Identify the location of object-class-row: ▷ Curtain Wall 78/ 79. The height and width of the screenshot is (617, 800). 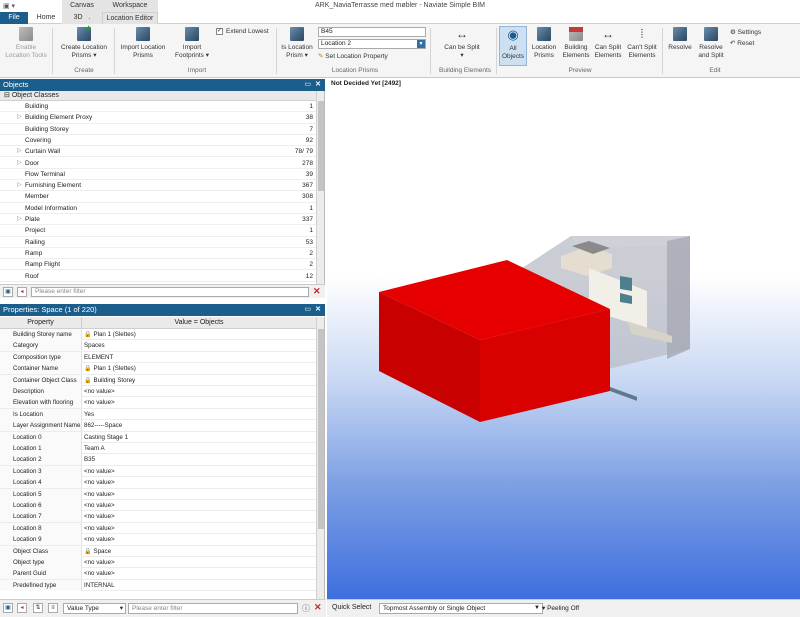
(158, 152).